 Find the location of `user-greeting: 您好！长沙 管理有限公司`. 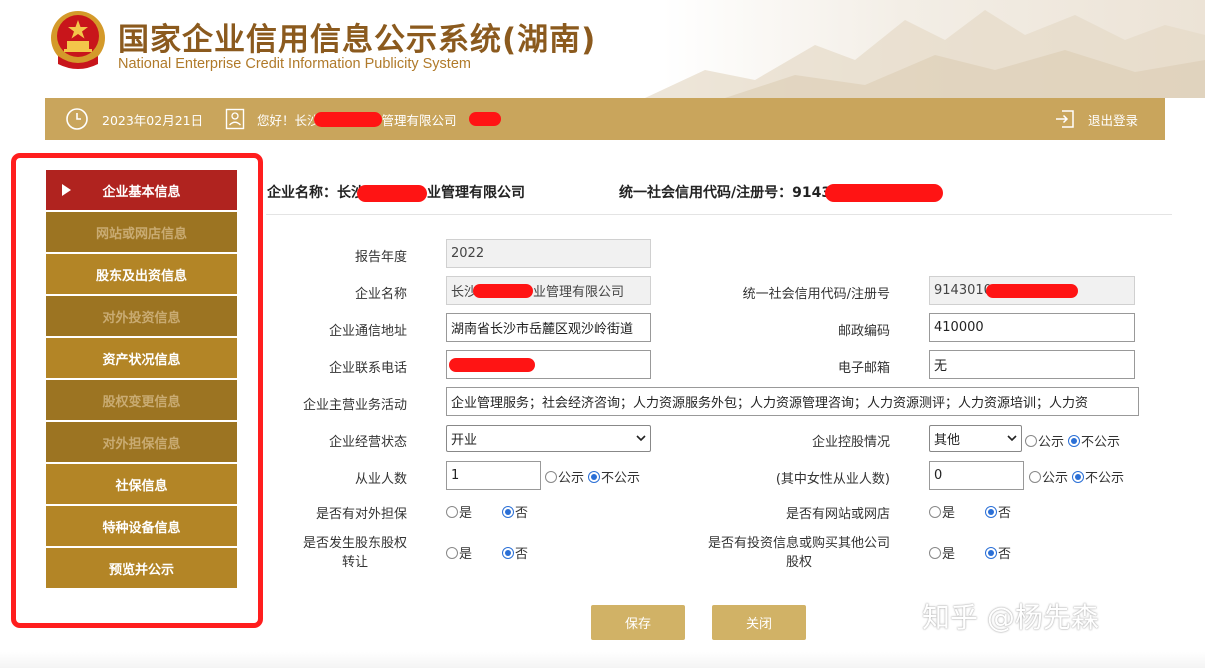

user-greeting: 您好！长沙 管理有限公司 is located at coordinates (363, 119).